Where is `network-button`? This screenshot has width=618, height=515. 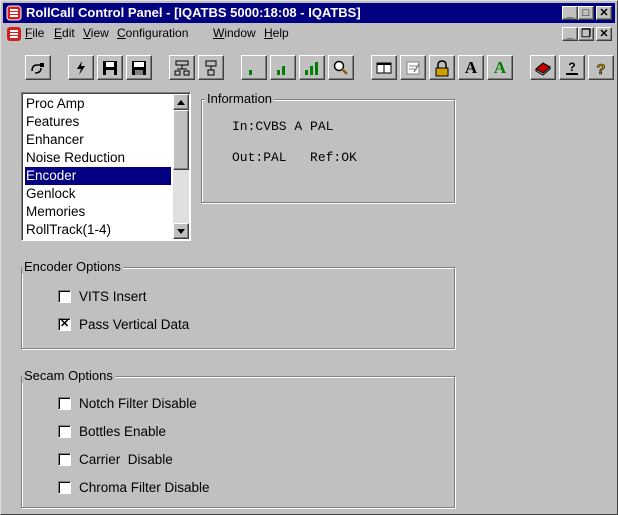
network-button is located at coordinates (182, 67).